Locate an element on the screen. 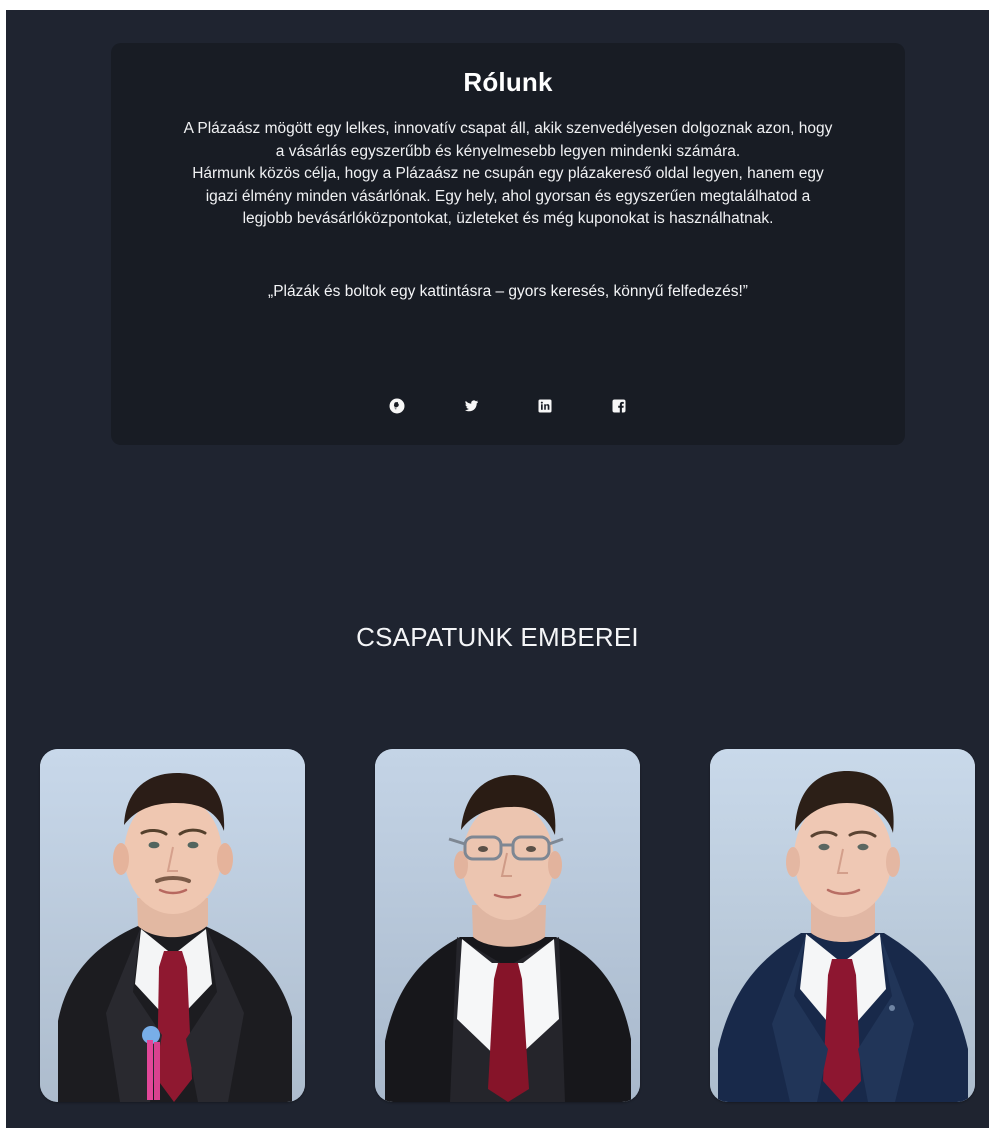  twitter-icon is located at coordinates (471, 406).